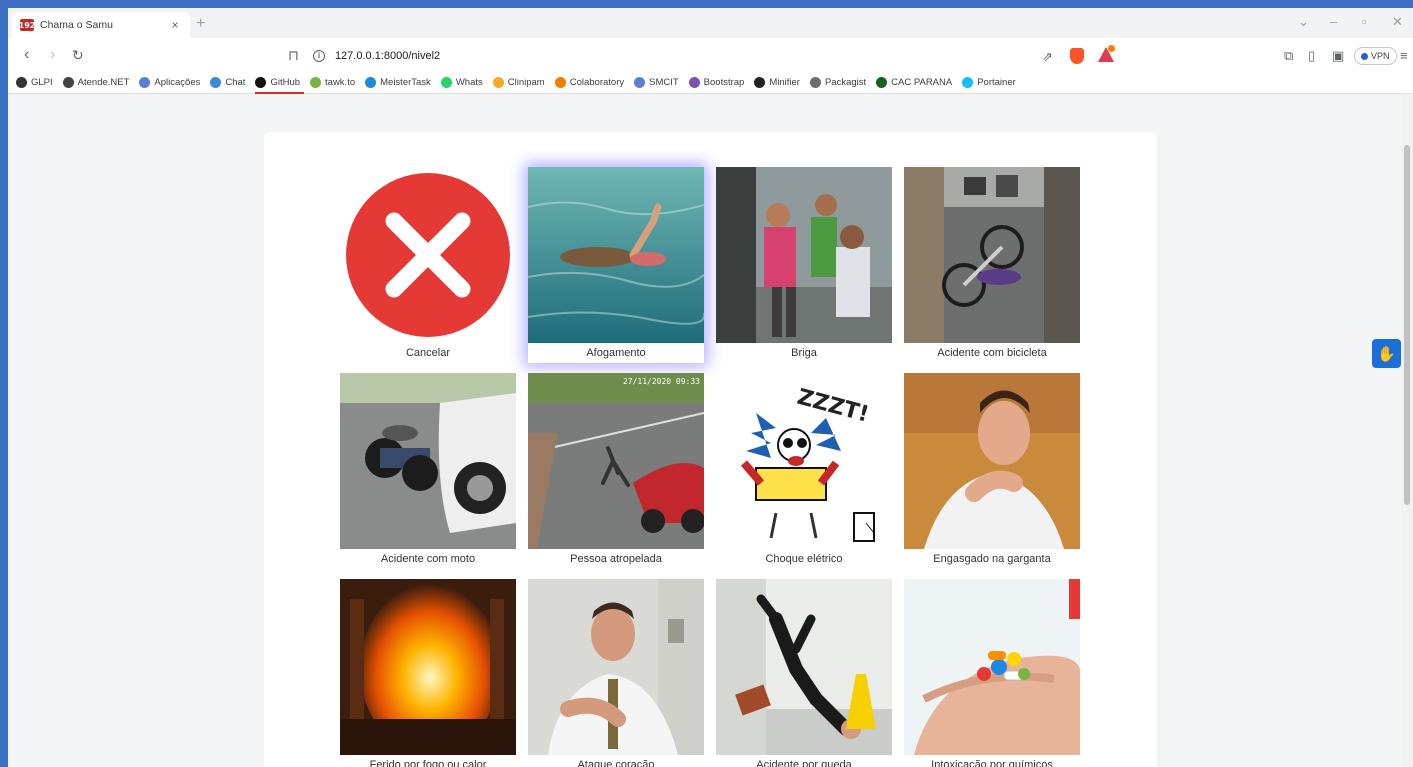 Image resolution: width=1413 pixels, height=767 pixels. I want to click on rewards-badge, so click(1111, 48).